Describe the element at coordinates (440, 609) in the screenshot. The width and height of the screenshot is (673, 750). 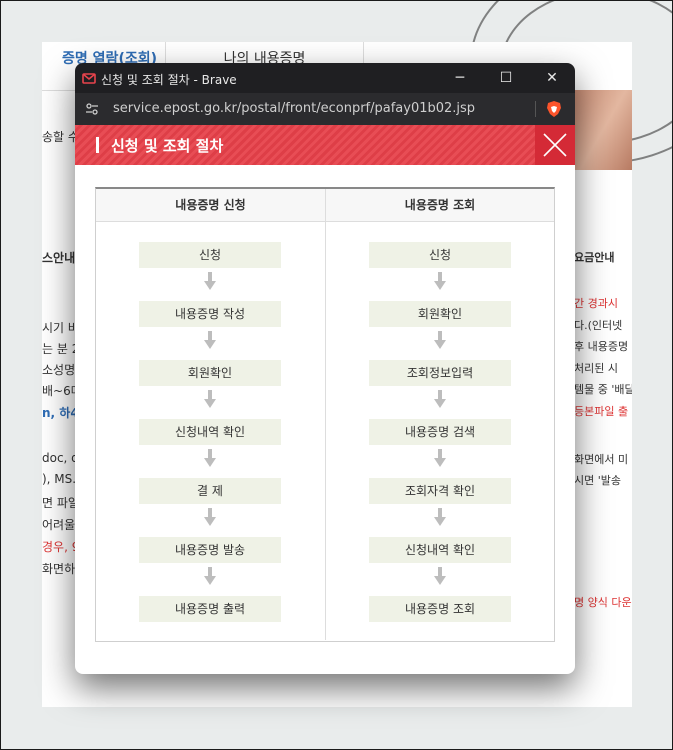
I see `flow-step: 내용증명 조회` at that location.